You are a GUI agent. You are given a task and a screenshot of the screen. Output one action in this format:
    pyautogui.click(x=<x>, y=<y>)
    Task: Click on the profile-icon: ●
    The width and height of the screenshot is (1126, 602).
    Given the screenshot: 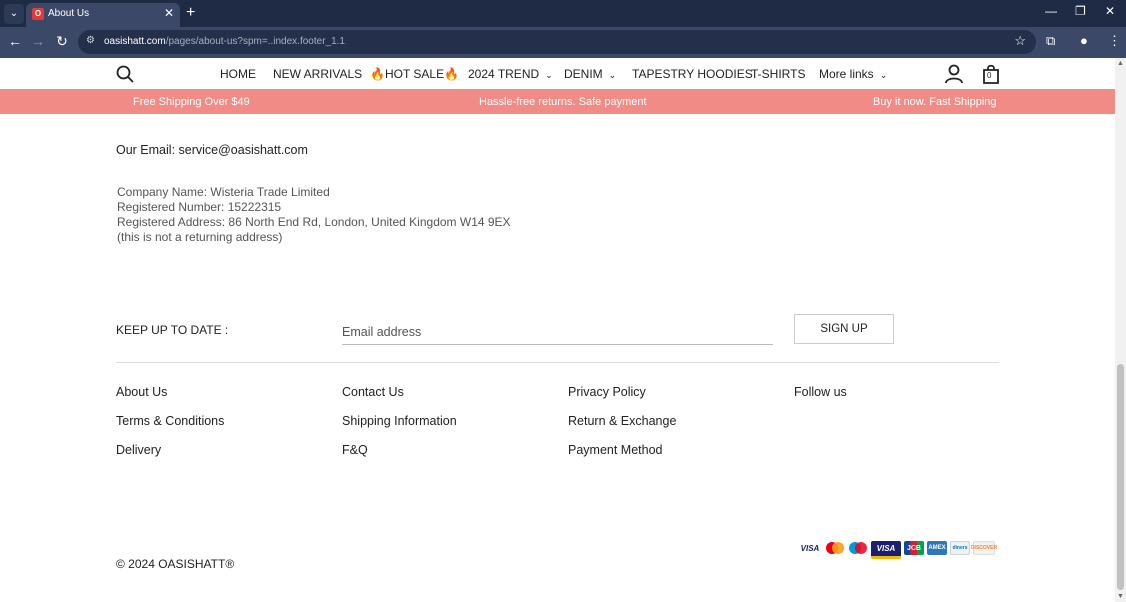 What is the action you would take?
    pyautogui.click(x=1084, y=40)
    